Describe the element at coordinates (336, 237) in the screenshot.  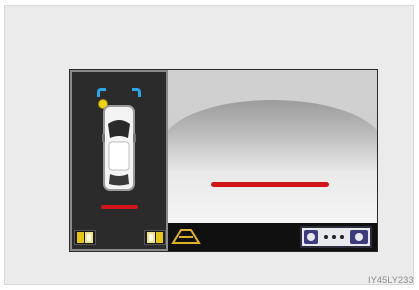
I see `parking-assist-icon` at that location.